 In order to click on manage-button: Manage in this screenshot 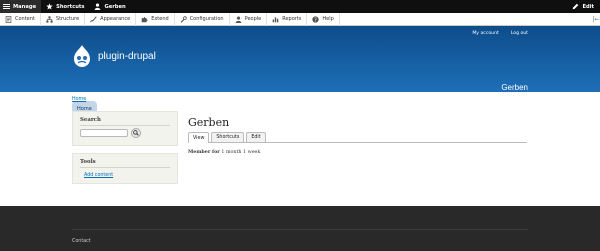, I will do `click(21, 6)`.